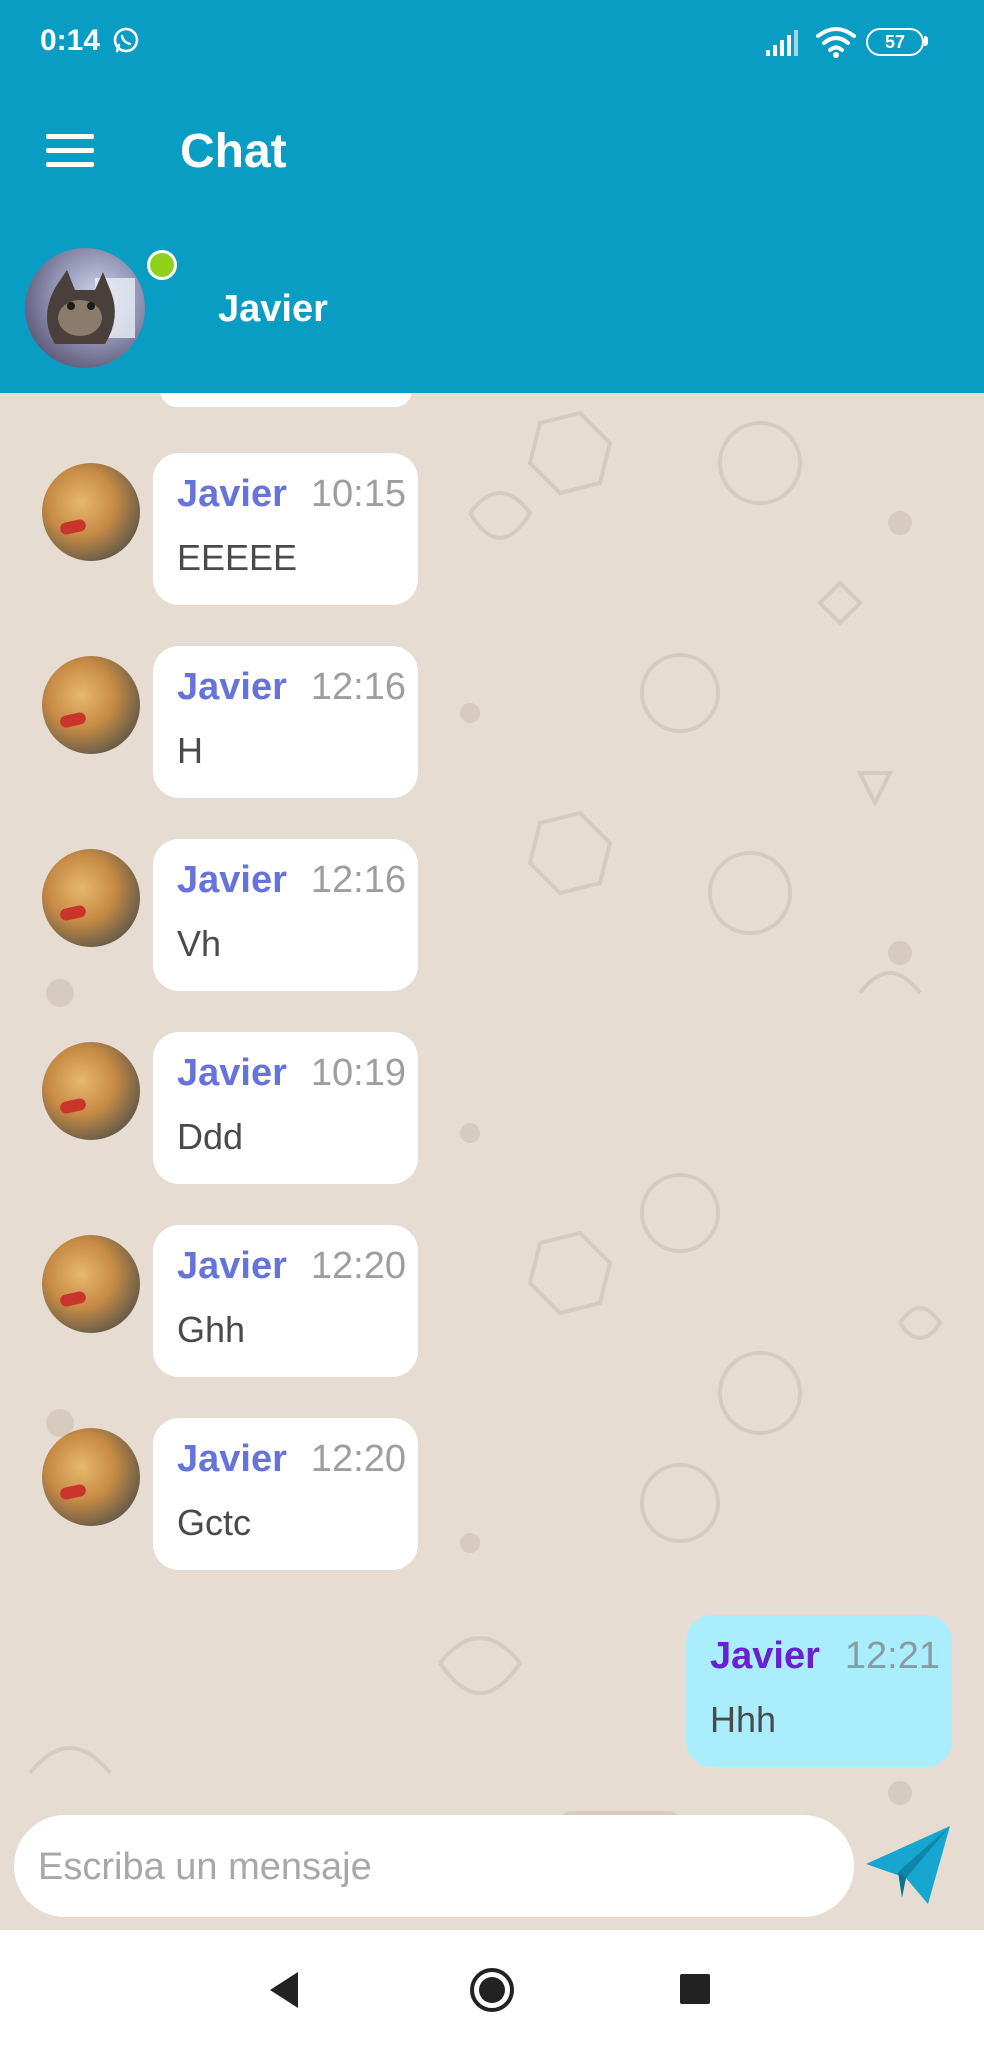 Image resolution: width=984 pixels, height=2048 pixels. Describe the element at coordinates (285, 1301) in the screenshot. I see `message-bubble: Javier 12:20 Ghh` at that location.